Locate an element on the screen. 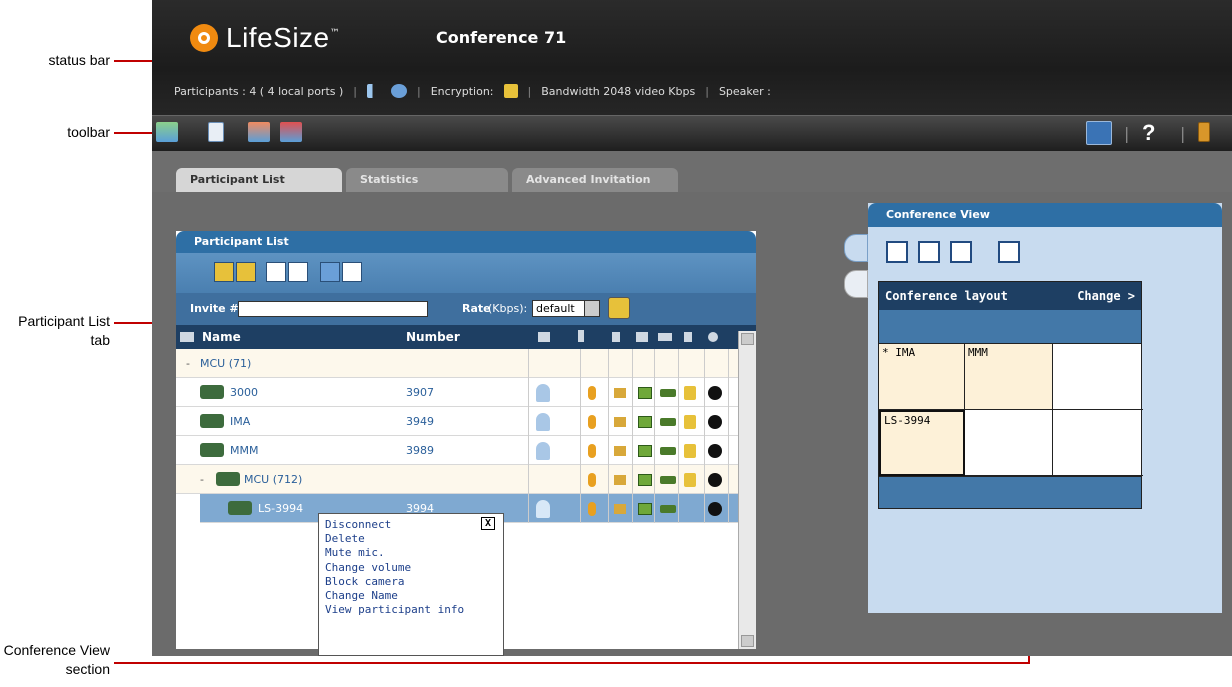  menu-item-block-camera: Block camera is located at coordinates (411, 582).